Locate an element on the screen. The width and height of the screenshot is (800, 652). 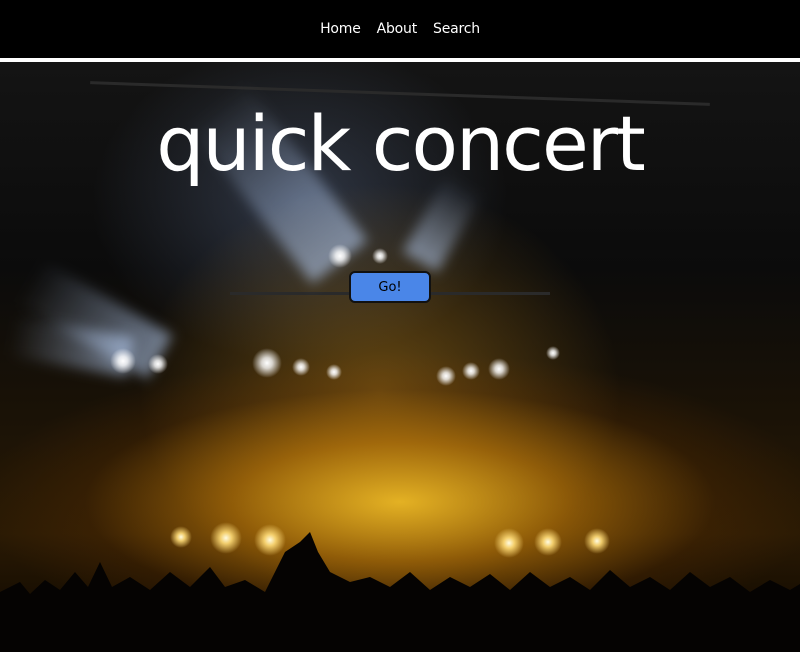
nav-link-home: Home is located at coordinates (340, 29).